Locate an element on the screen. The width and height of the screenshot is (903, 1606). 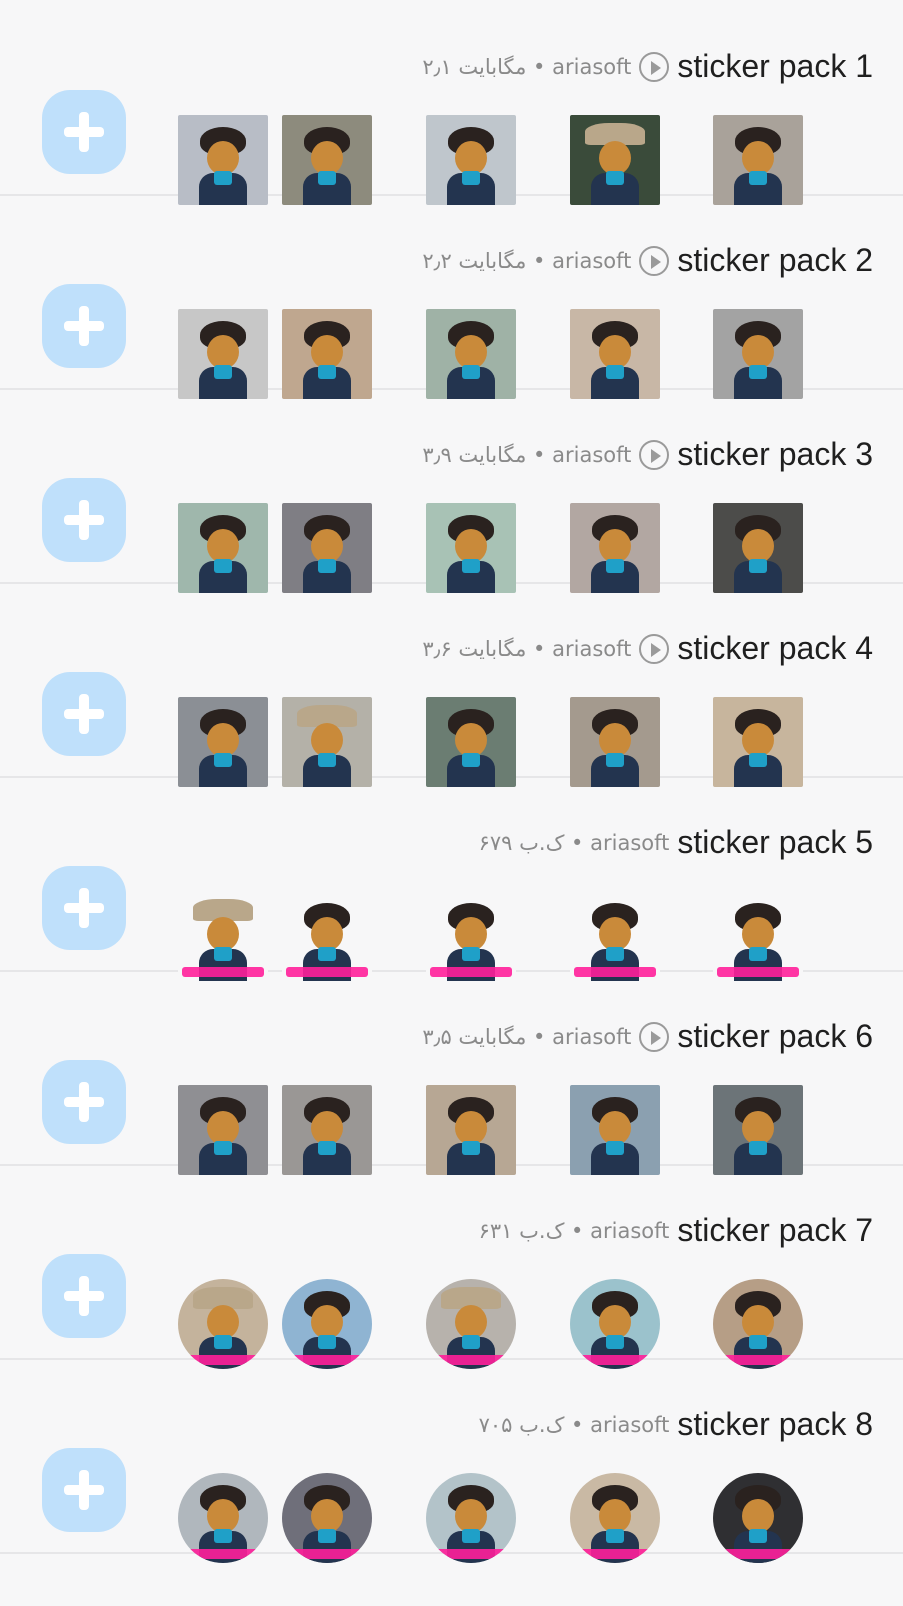
sticker-pack-row: ۳٫۹ مگابایت • ariasoft sticker pack 3 is located at coordinates (451, 490).